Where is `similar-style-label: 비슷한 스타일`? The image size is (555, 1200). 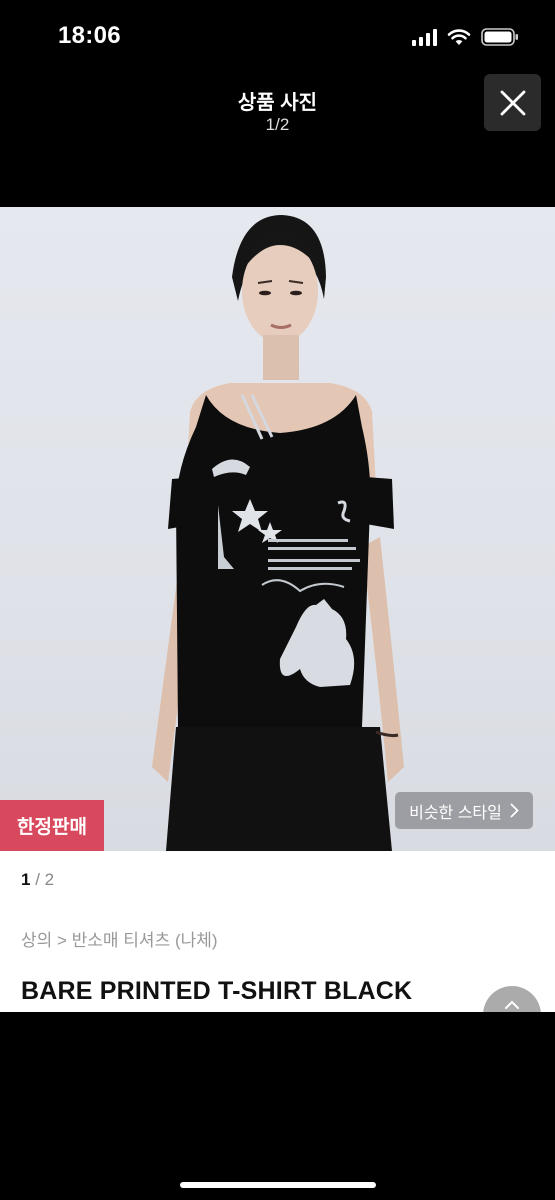 similar-style-label: 비슷한 스타일 is located at coordinates (455, 813).